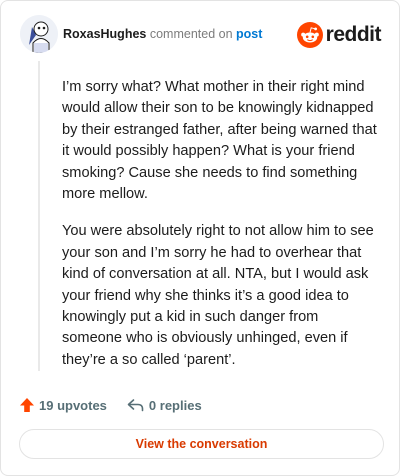  What do you see at coordinates (249, 34) in the screenshot?
I see `post-link: post` at bounding box center [249, 34].